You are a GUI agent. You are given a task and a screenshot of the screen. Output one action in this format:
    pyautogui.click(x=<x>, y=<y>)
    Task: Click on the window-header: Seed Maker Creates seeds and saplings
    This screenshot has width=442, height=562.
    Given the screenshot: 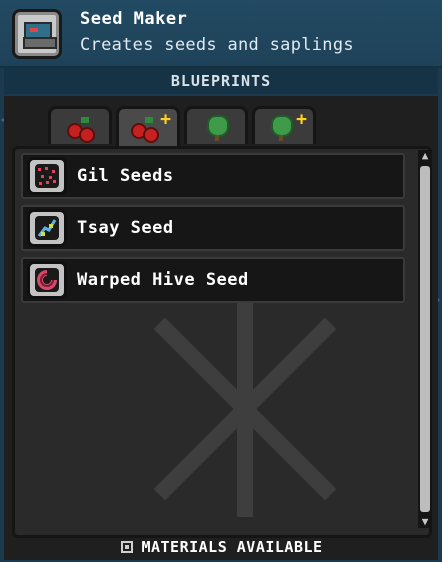 What is the action you would take?
    pyautogui.click(x=221, y=34)
    